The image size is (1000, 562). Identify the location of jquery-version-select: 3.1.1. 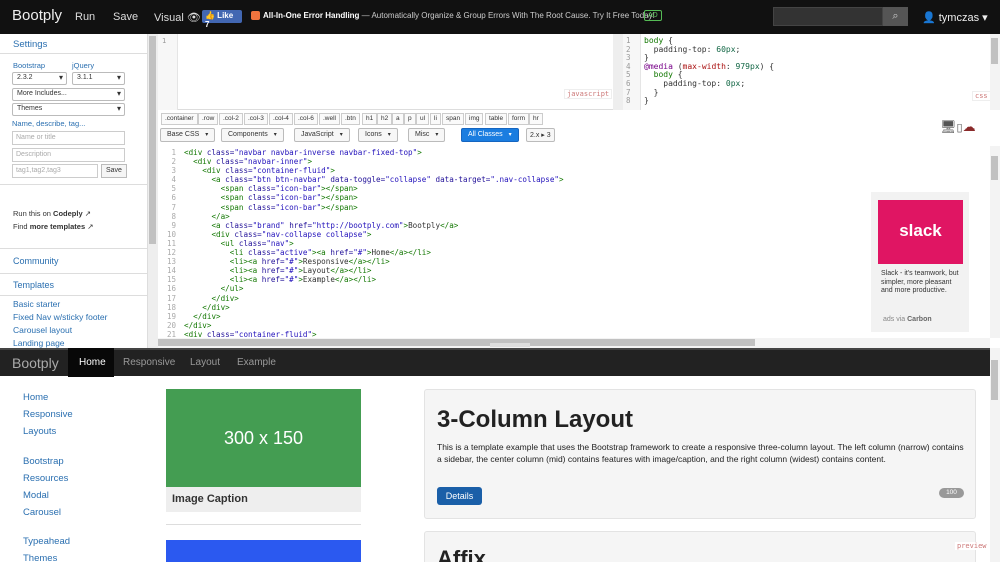
(98, 78).